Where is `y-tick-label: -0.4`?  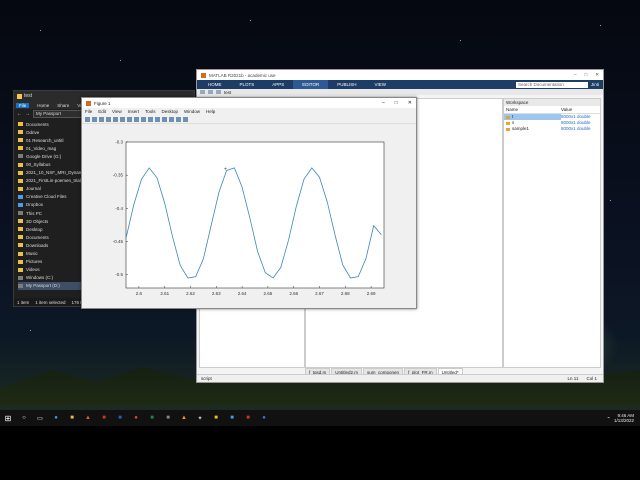
y-tick-label: -0.4 is located at coordinates (119, 208).